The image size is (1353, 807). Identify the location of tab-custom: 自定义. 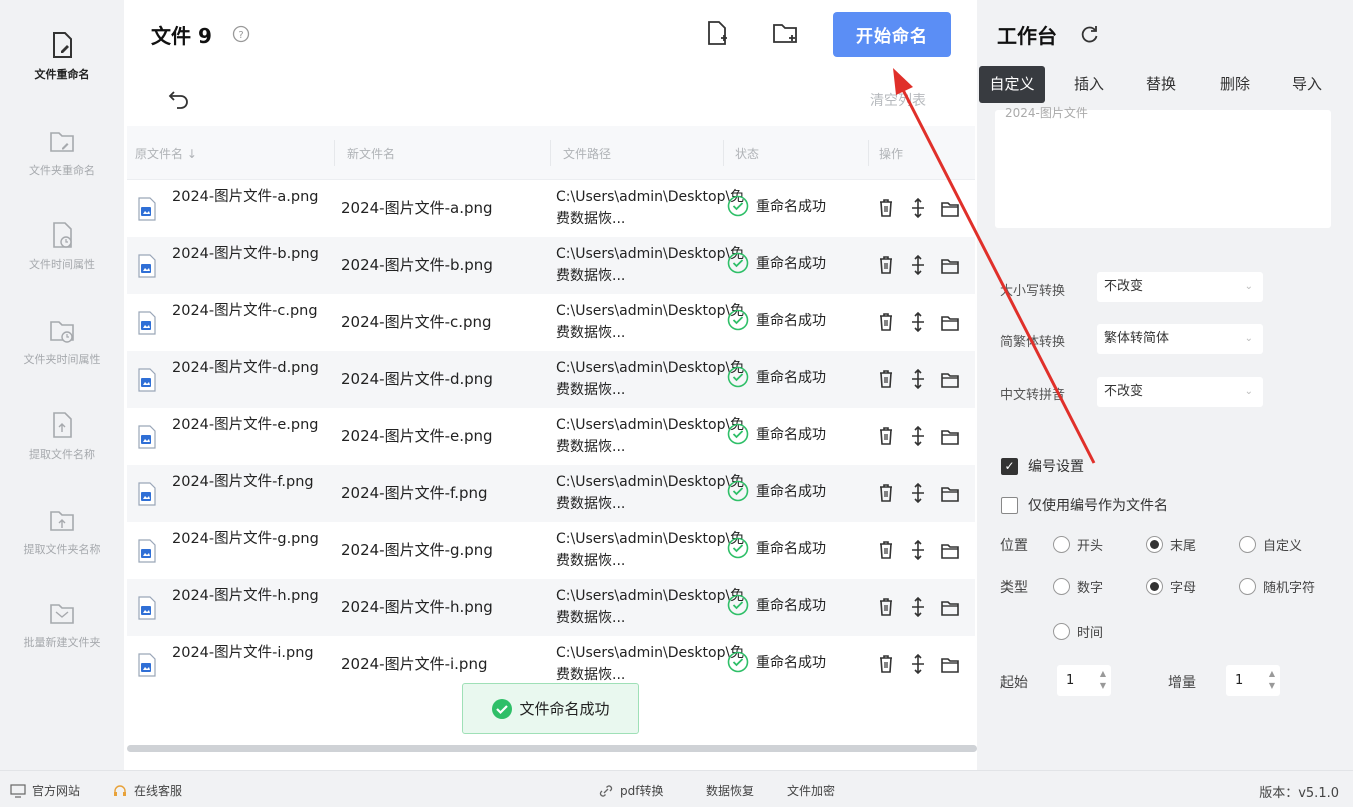
(1012, 84).